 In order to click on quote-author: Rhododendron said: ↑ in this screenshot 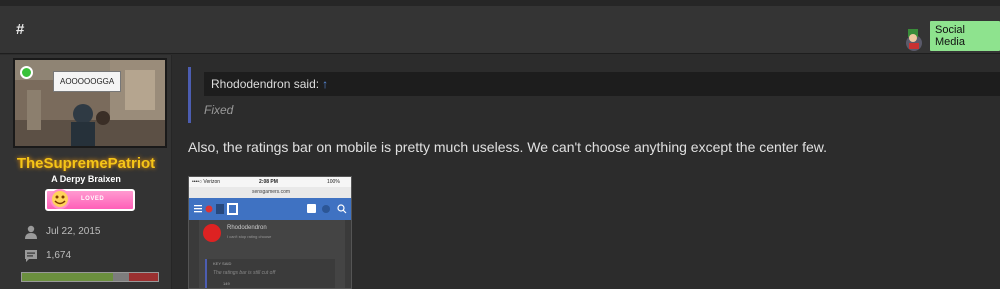, I will do `click(269, 84)`.